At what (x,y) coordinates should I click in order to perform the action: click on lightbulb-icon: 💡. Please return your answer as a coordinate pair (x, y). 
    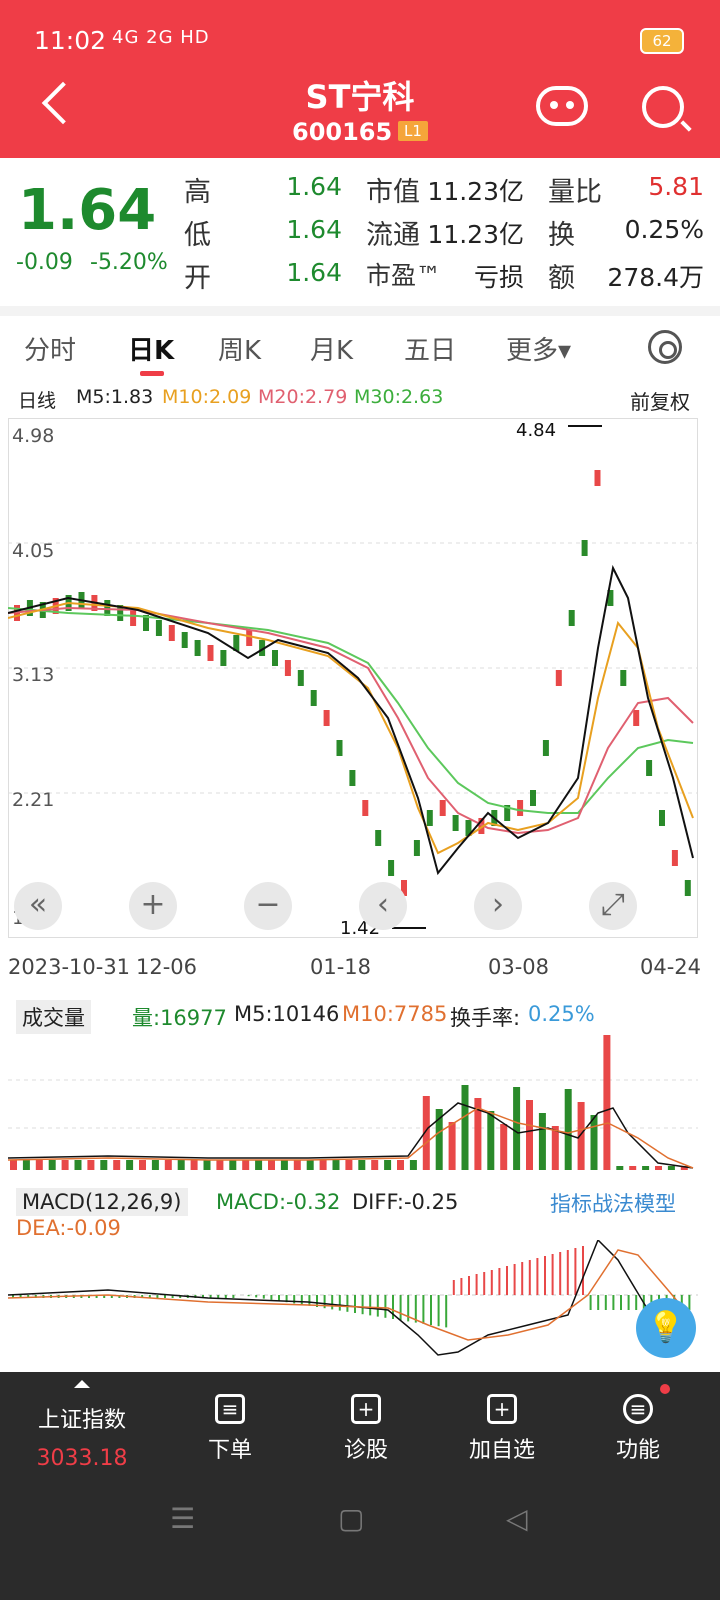
    Looking at the image, I should click on (666, 1328).